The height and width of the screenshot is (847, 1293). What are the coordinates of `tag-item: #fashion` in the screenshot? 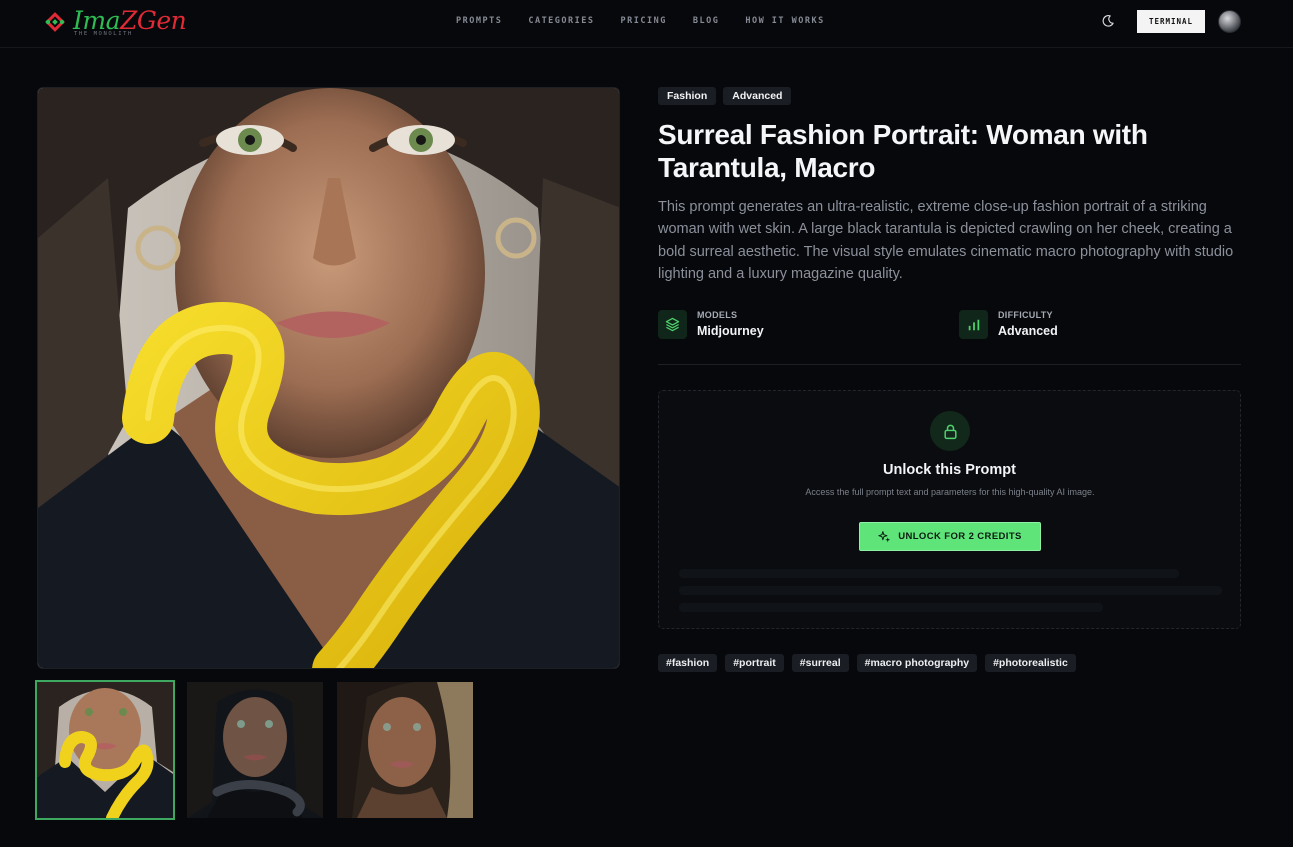 It's located at (688, 663).